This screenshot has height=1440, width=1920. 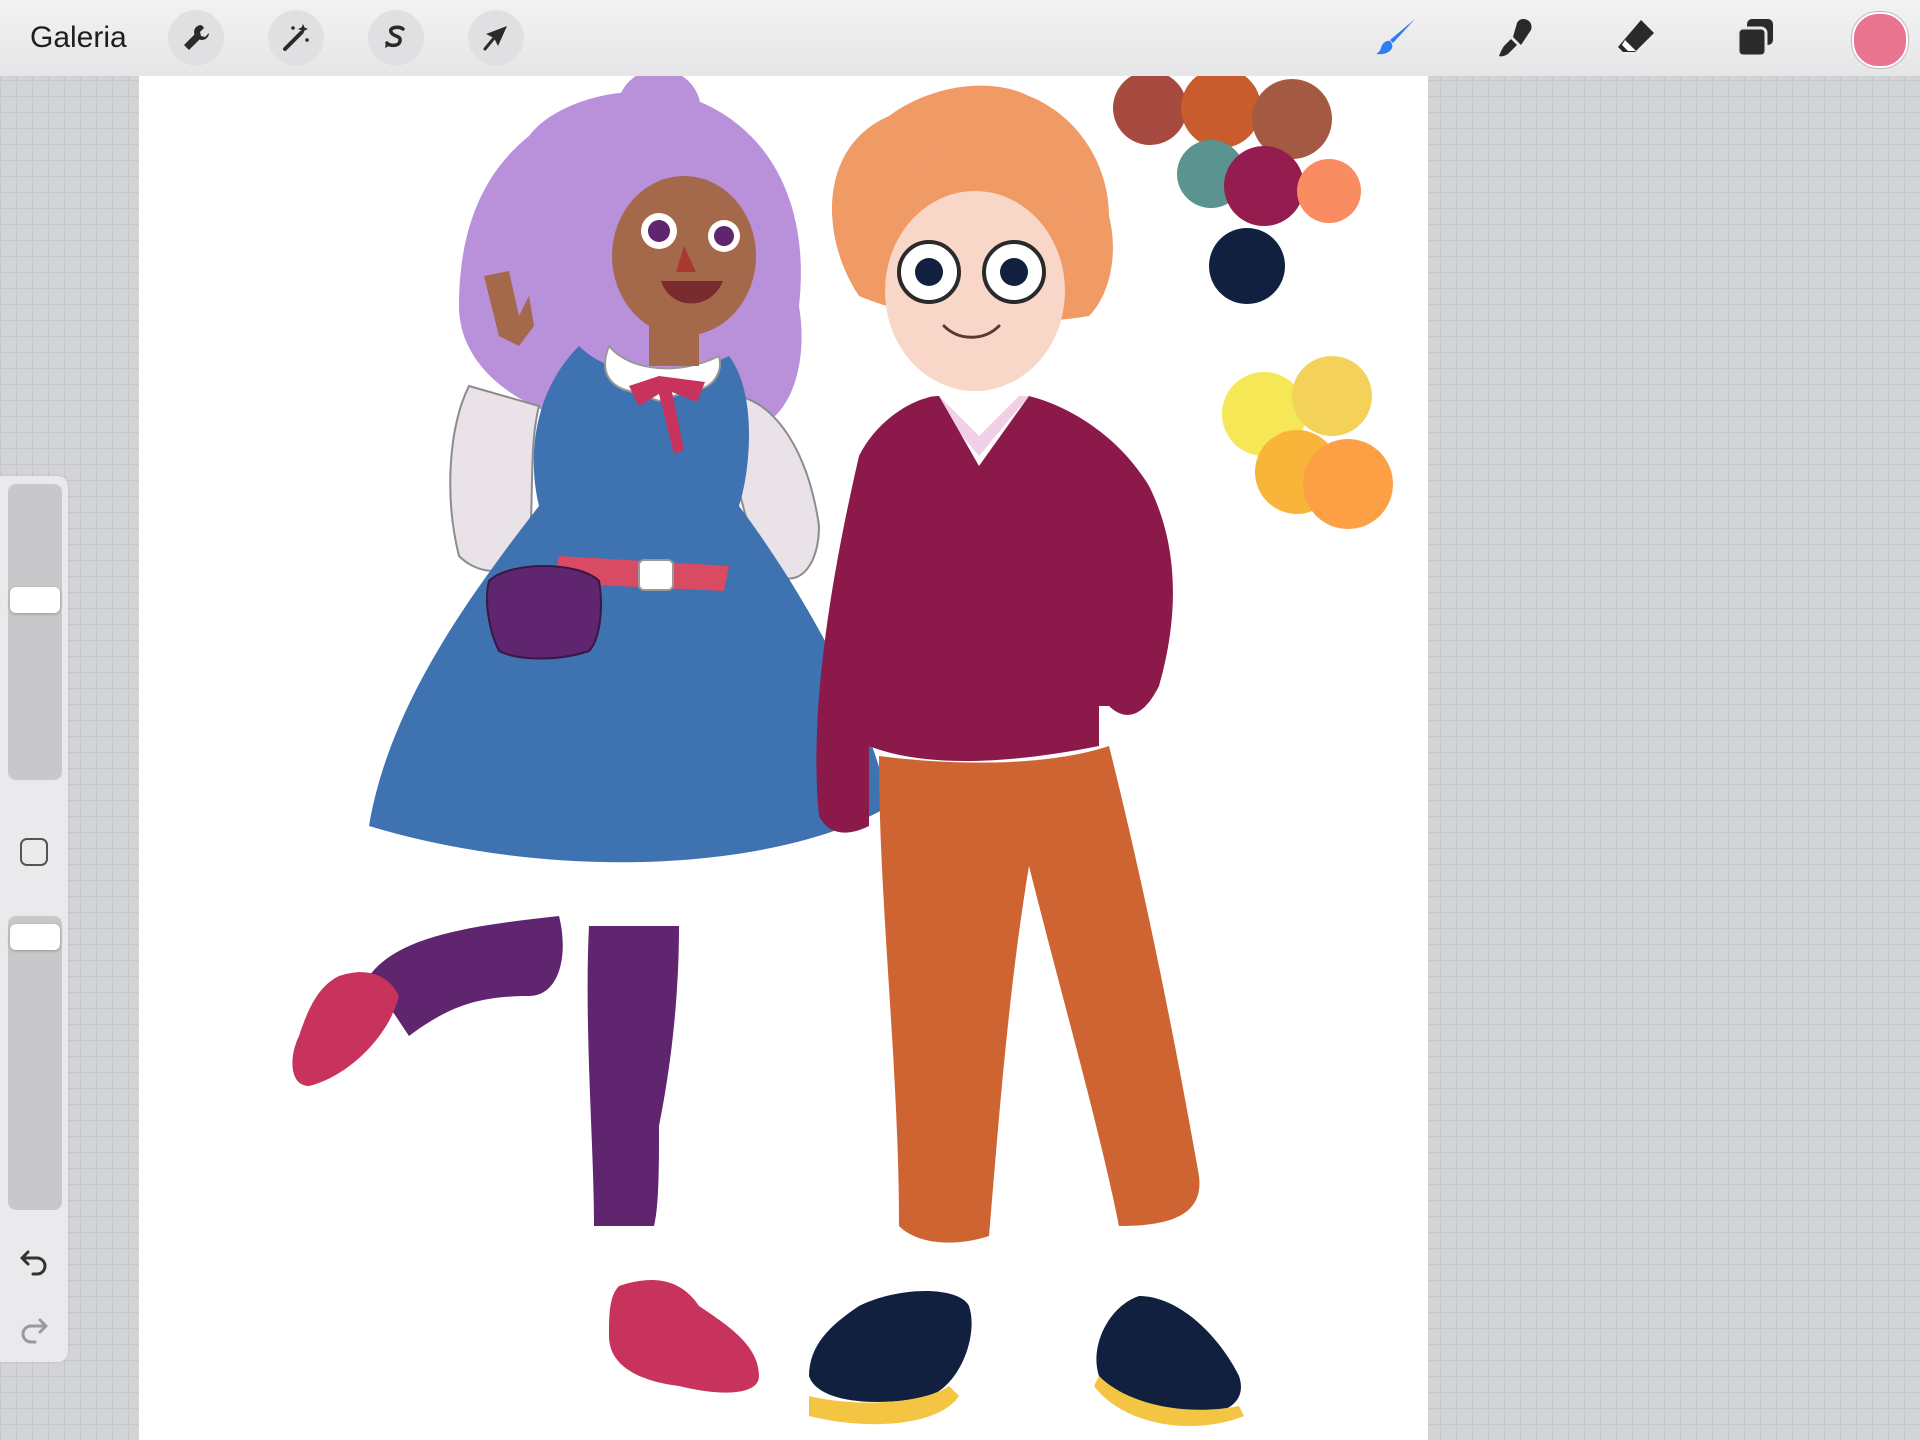 I want to click on pants, so click(x=1039, y=994).